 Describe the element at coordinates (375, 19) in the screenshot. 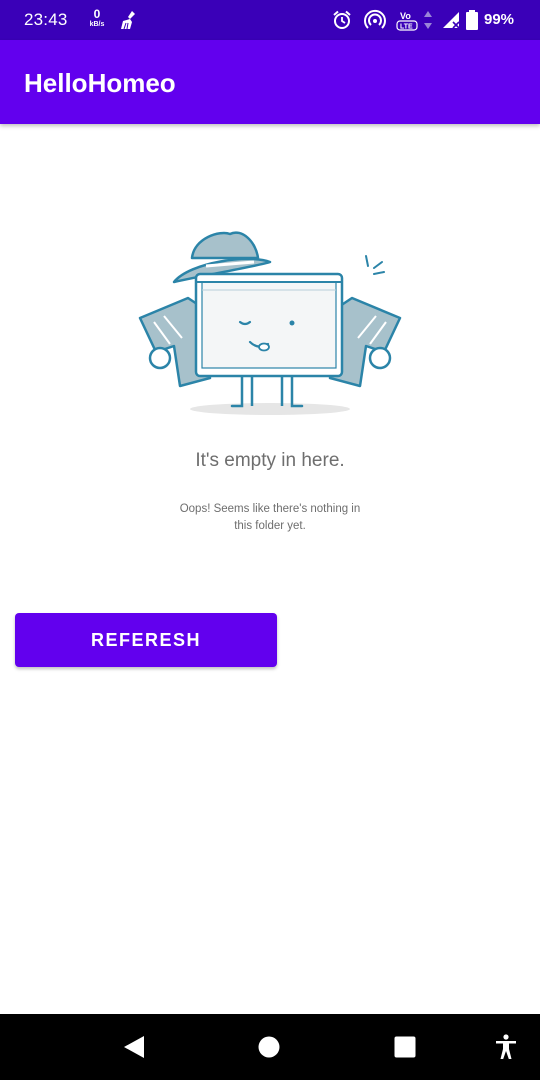

I see `hotspot-icon` at that location.